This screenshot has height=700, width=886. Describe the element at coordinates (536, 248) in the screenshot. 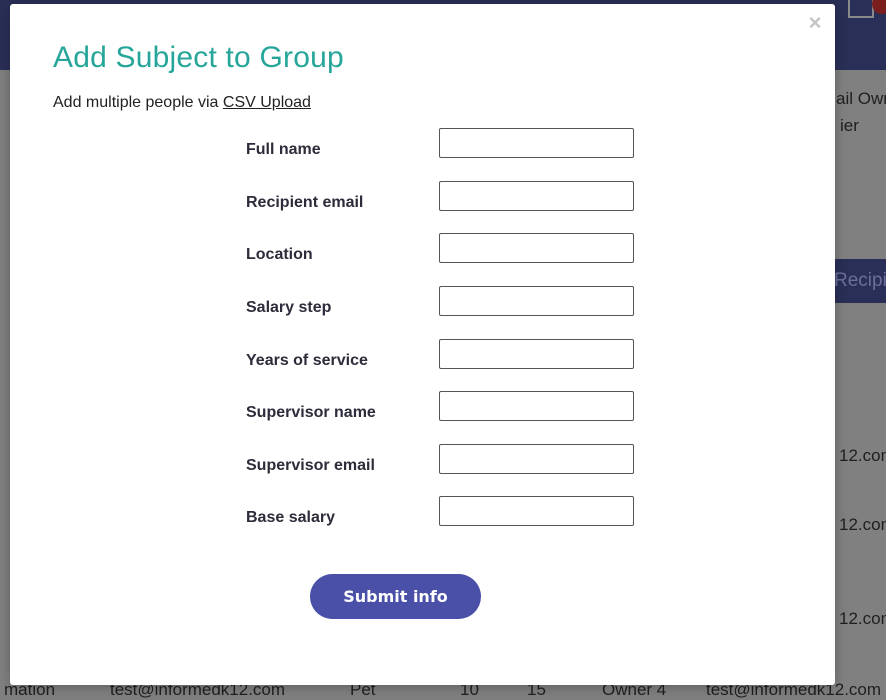

I see `location-input` at that location.